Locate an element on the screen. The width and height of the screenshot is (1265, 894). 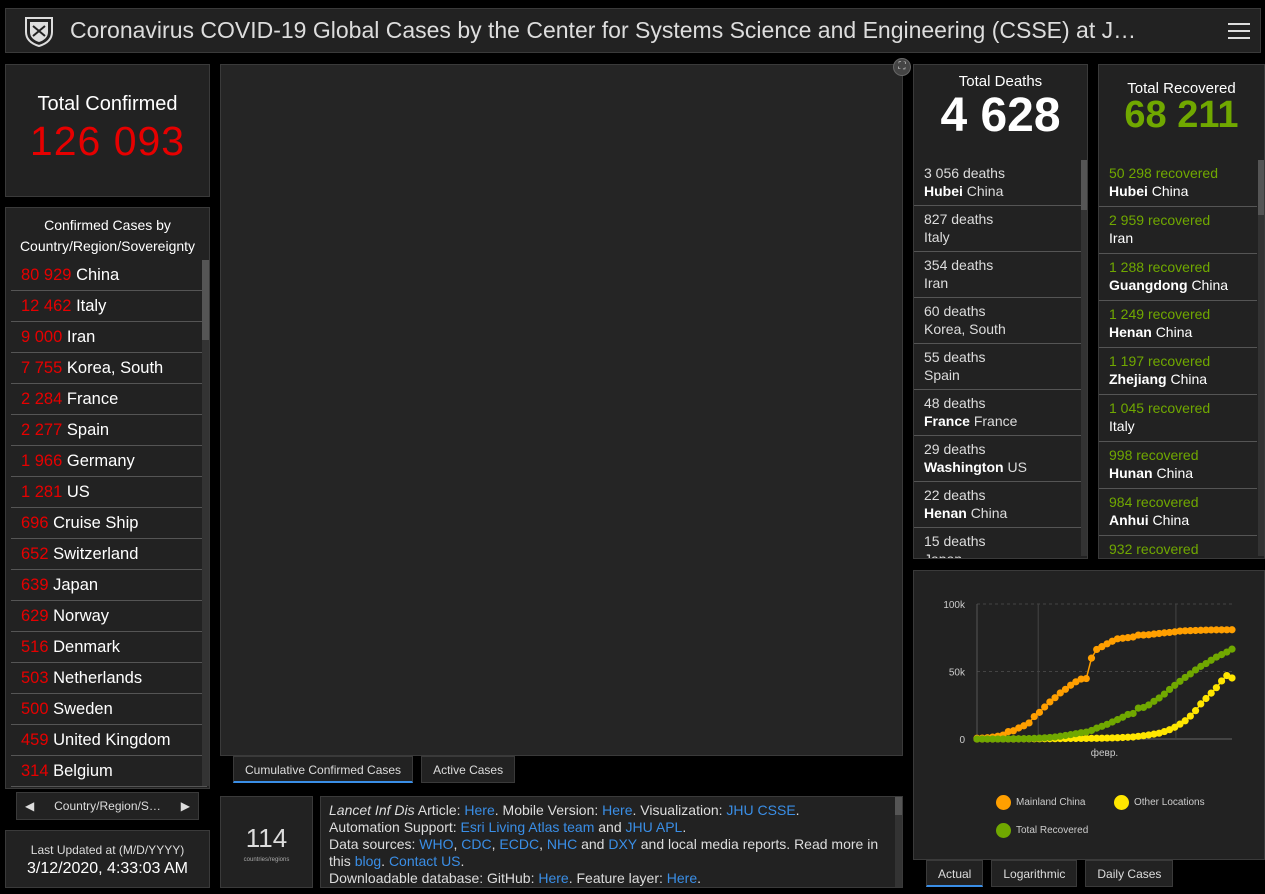
chevron-right-icon: ▶ is located at coordinates (185, 806).